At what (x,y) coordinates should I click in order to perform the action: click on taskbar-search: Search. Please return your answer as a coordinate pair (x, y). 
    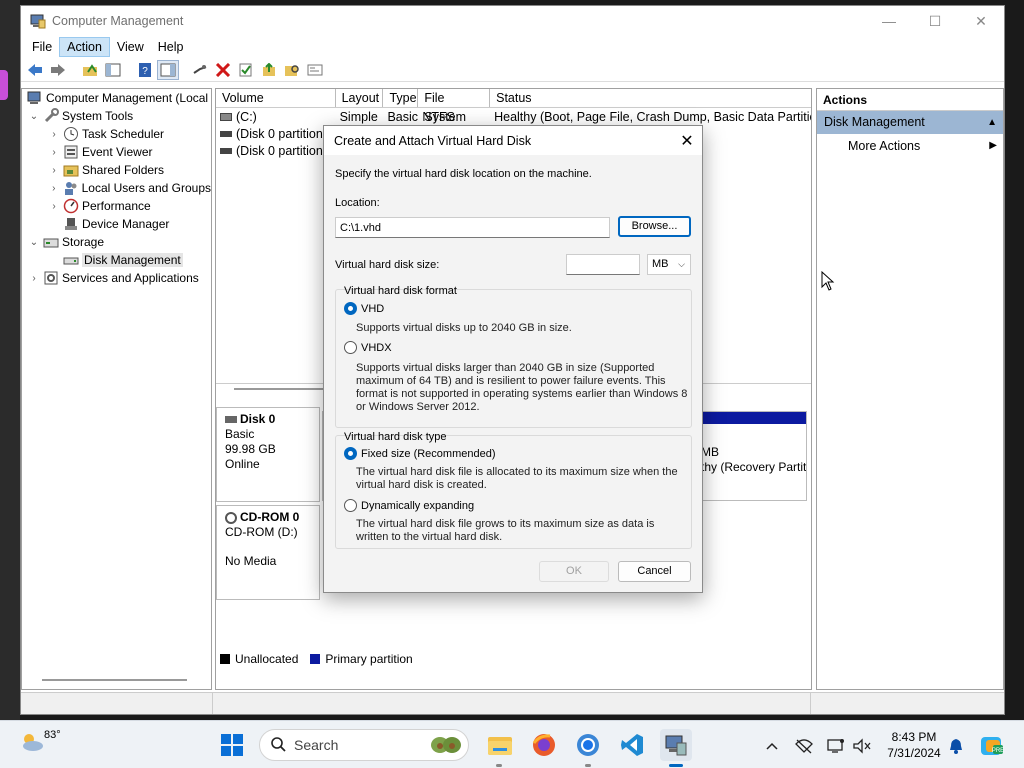
    Looking at the image, I should click on (364, 745).